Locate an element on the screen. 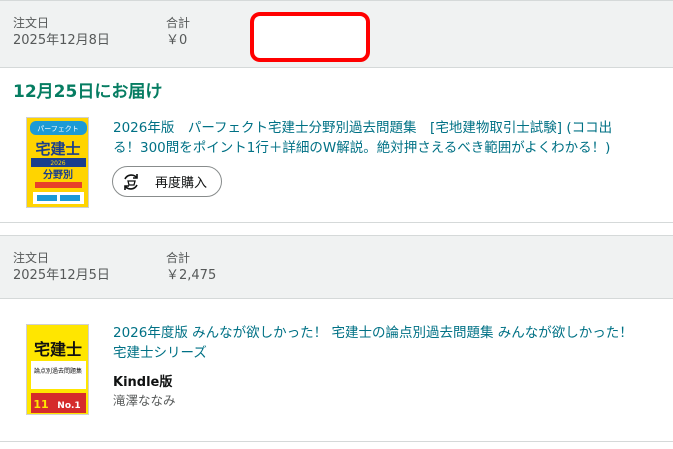 The width and height of the screenshot is (673, 449). product-format: Kindle版 is located at coordinates (143, 382).